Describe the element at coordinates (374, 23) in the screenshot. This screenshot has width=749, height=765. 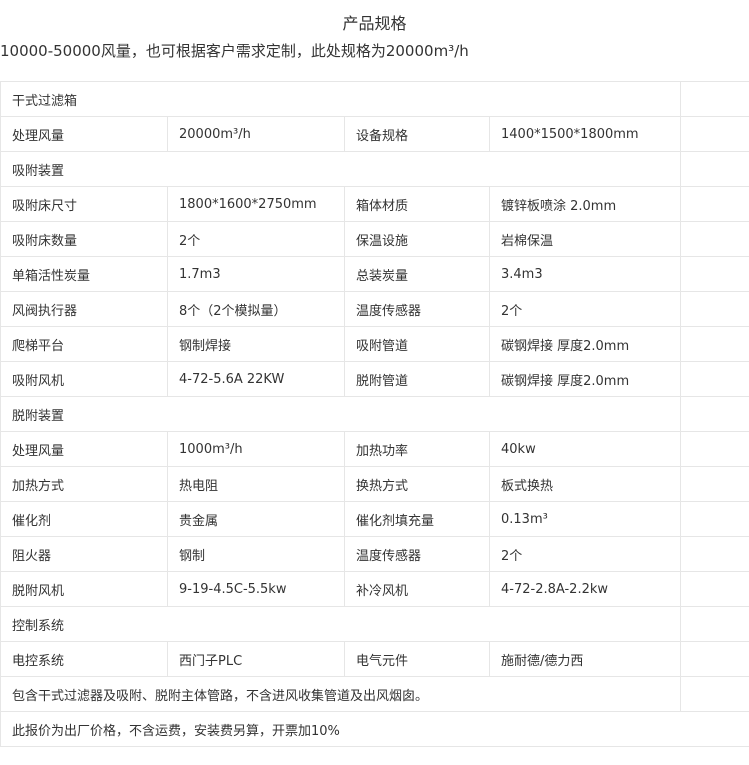
I see `page-title: 产品规格` at that location.